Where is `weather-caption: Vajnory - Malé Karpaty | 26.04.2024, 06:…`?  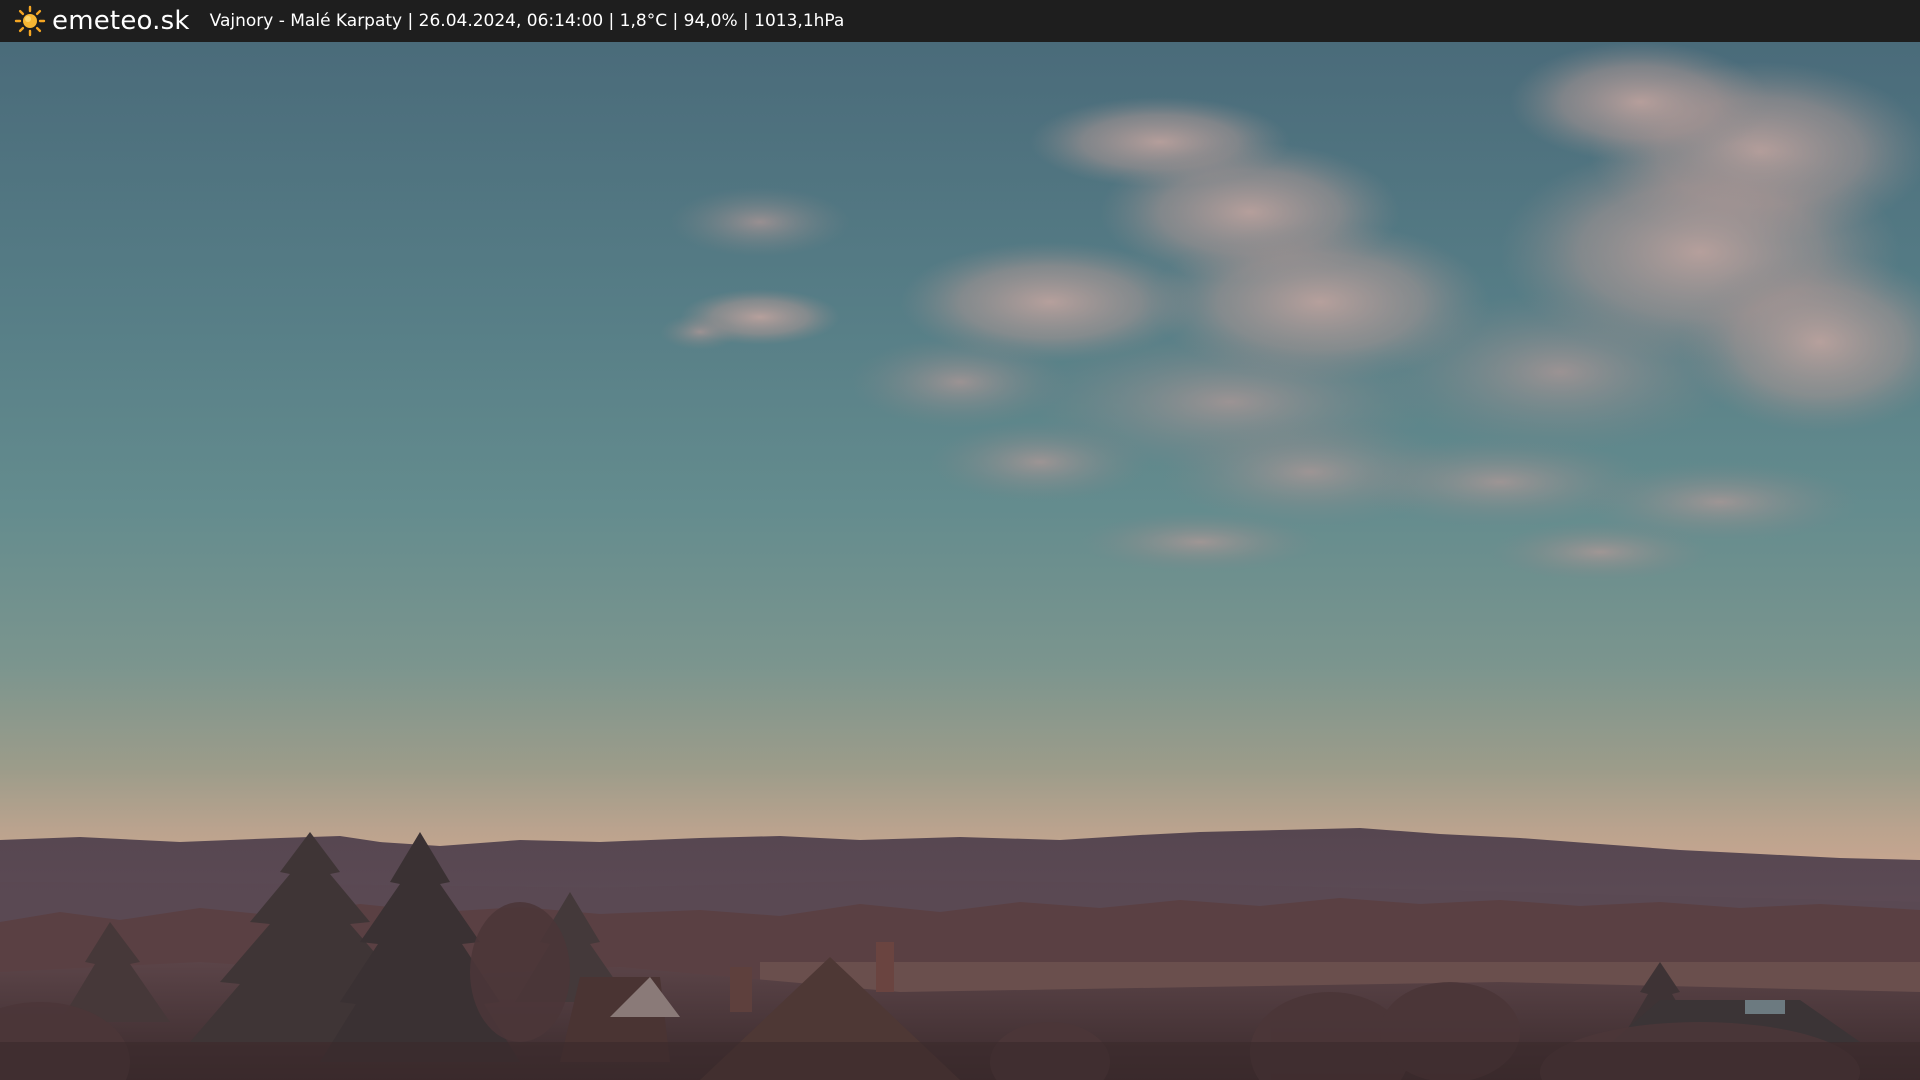 weather-caption: Vajnory - Malé Karpaty | 26.04.2024, 06:… is located at coordinates (527, 21).